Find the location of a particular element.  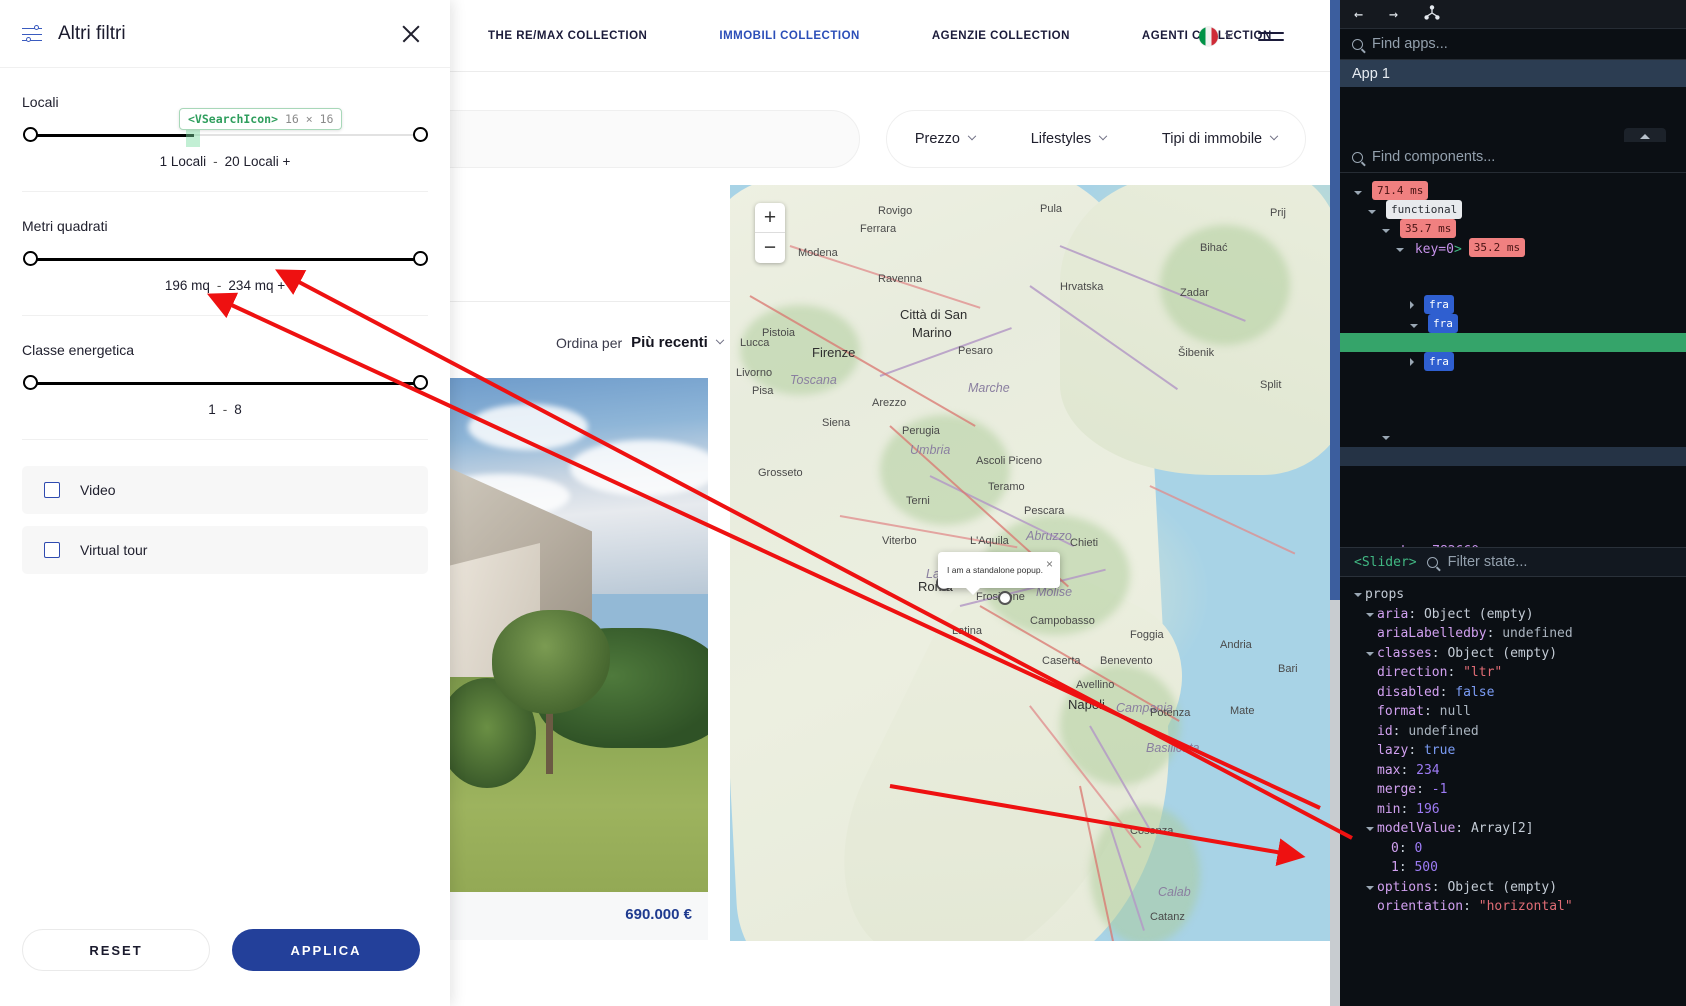

prop-row: ariaLabelledby: undefined is located at coordinates (1513, 634).